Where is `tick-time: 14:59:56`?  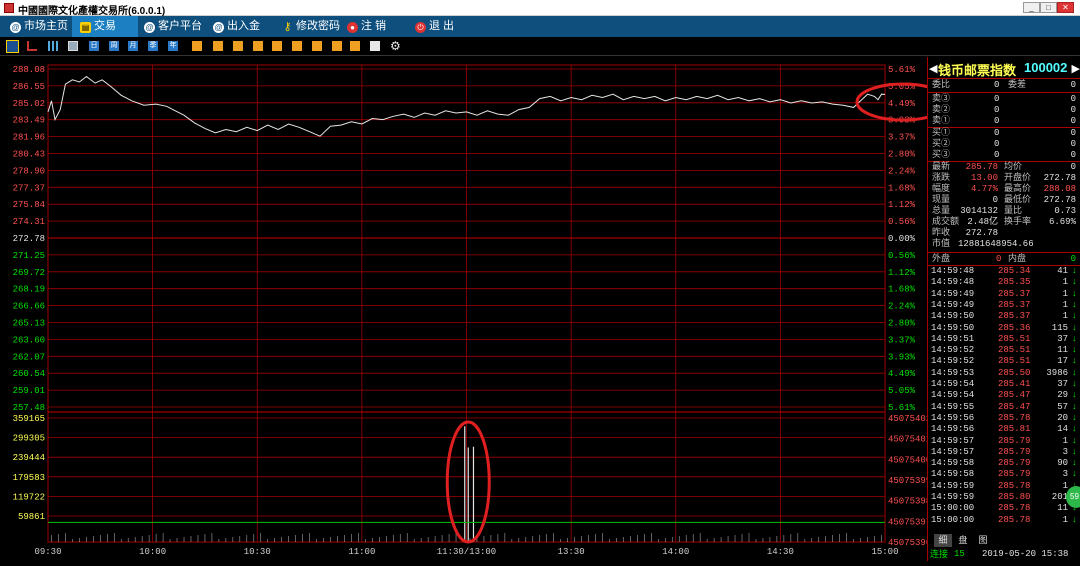 tick-time: 14:59:56 is located at coordinates (953, 429).